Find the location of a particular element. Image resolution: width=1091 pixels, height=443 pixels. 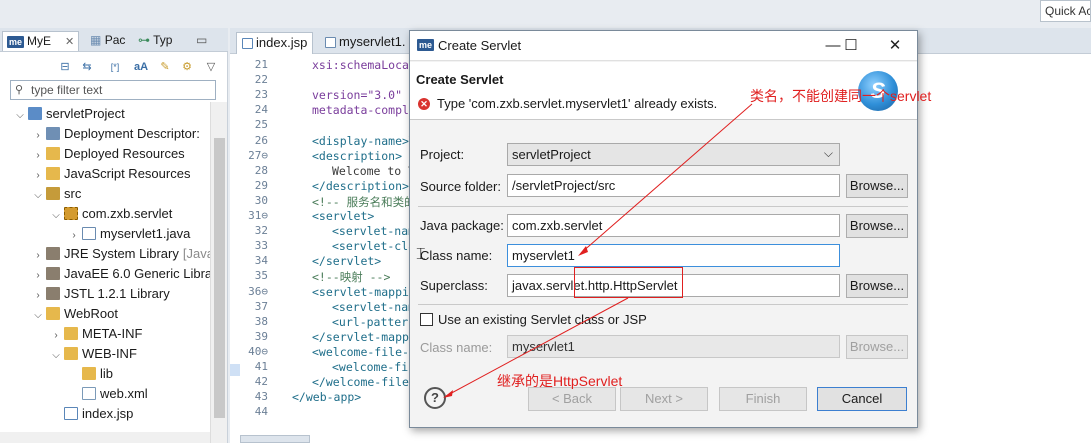

close-button: ✕ is located at coordinates (895, 46).